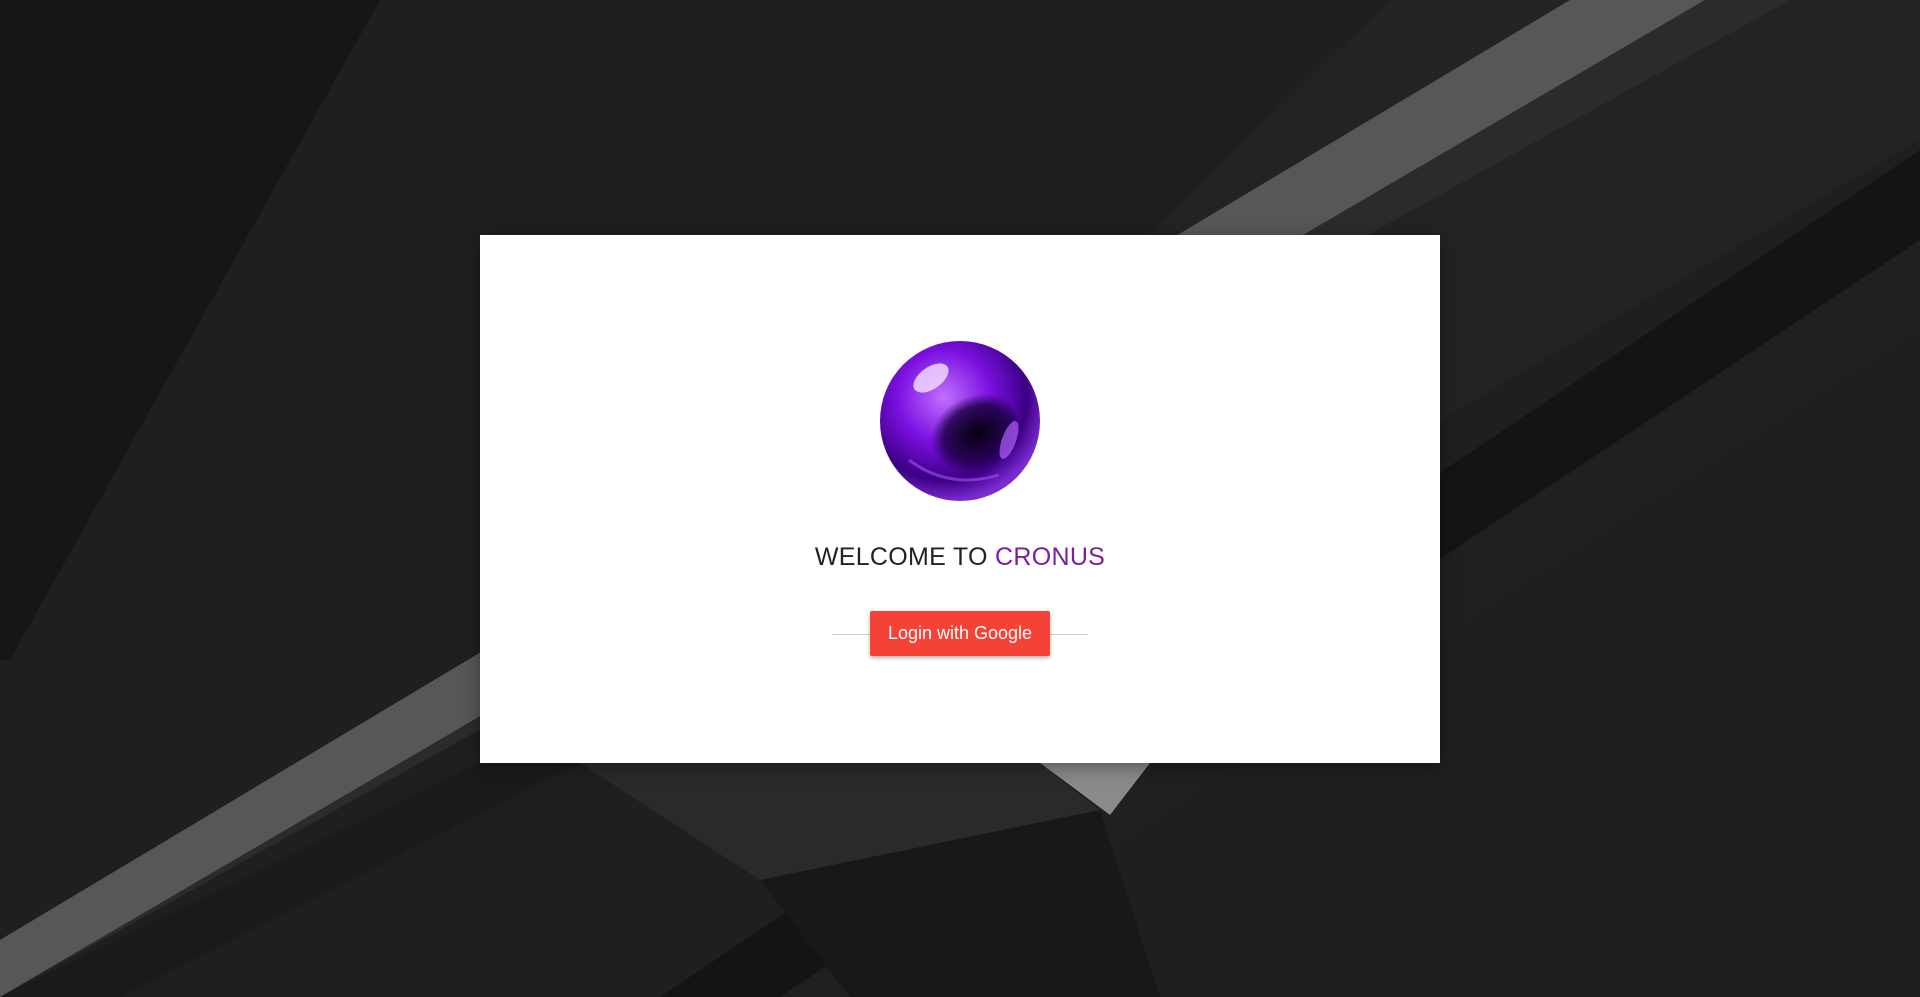 Image resolution: width=1920 pixels, height=997 pixels. Describe the element at coordinates (1050, 557) in the screenshot. I see `brand-name: CRONUS` at that location.